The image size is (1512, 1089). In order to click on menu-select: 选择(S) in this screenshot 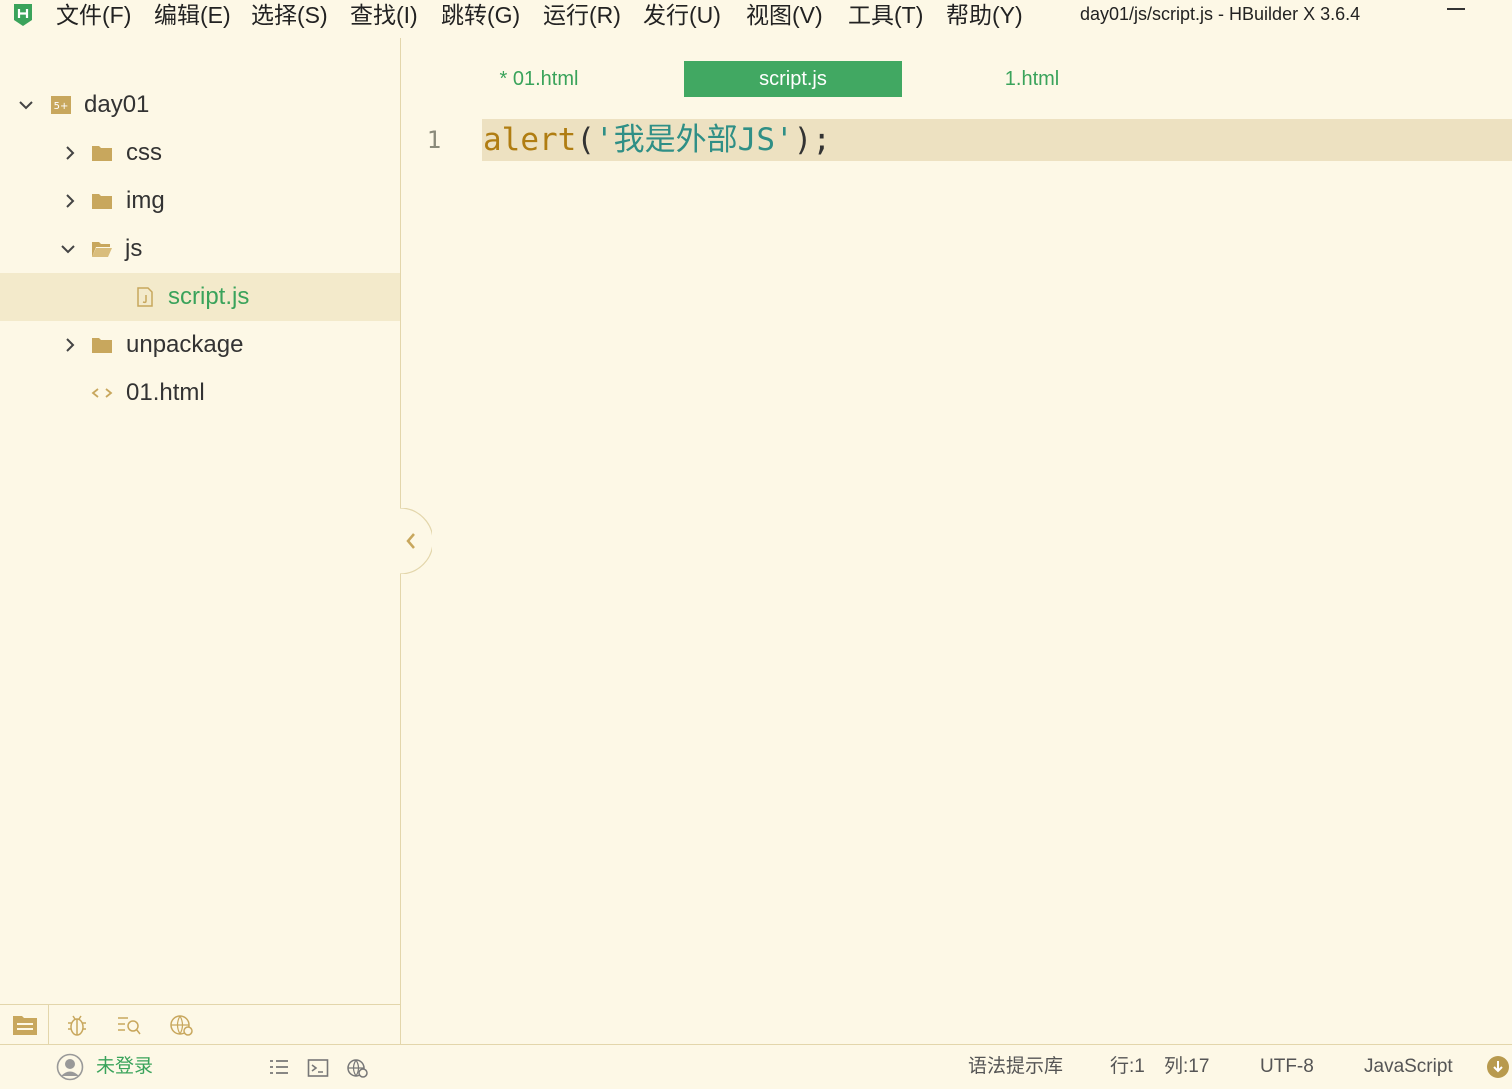, I will do `click(289, 15)`.